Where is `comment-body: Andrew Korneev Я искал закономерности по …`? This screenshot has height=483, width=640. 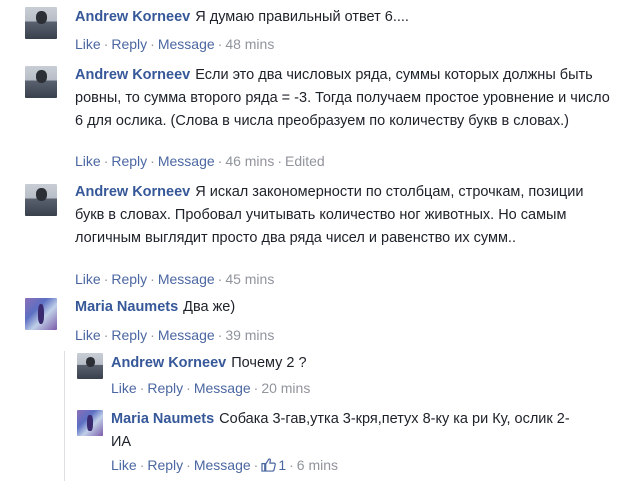
comment-body: Andrew Korneev Я искал закономерности по … is located at coordinates (342, 215).